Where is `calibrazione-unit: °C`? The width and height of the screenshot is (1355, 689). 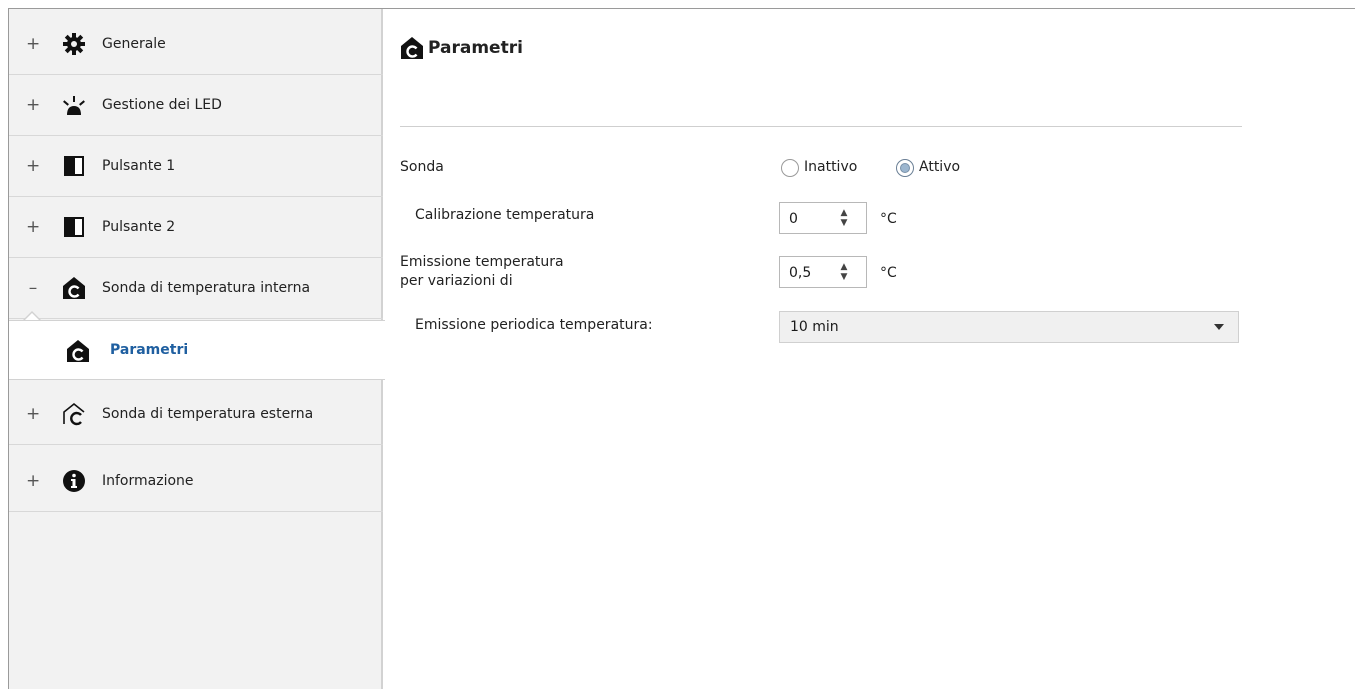 calibrazione-unit: °C is located at coordinates (888, 219).